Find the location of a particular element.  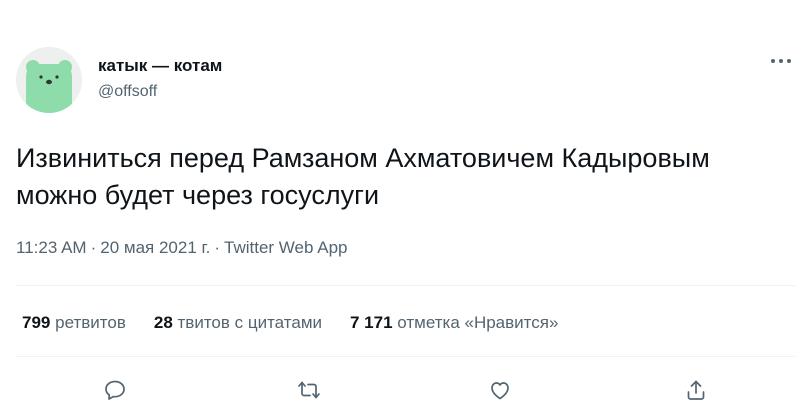

tweet-meta: 11:23 AM · 20 мая 2021 г. · Twitter Web App is located at coordinates (181, 248).